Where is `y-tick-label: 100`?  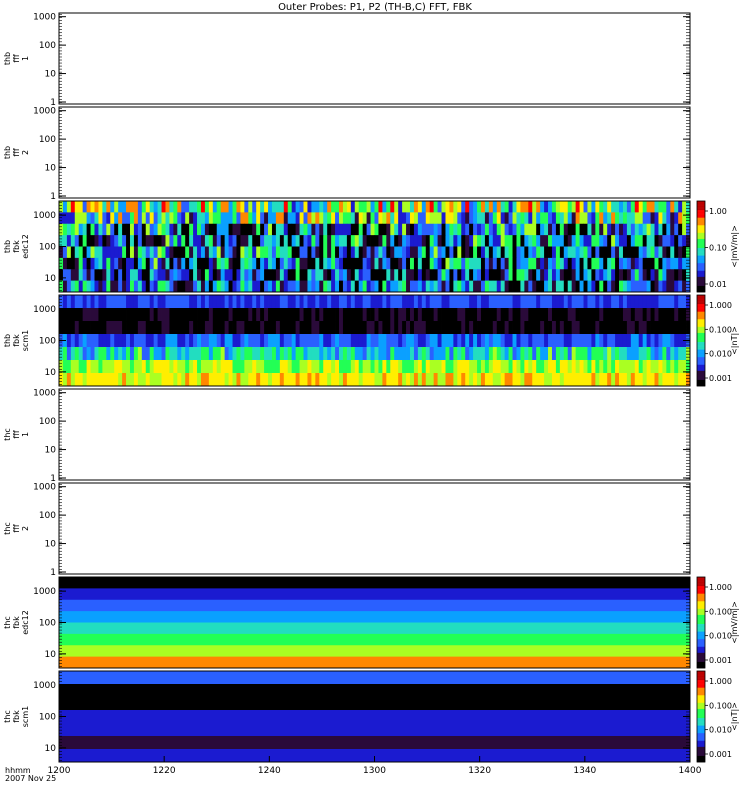 y-tick-label: 100 is located at coordinates (47, 516).